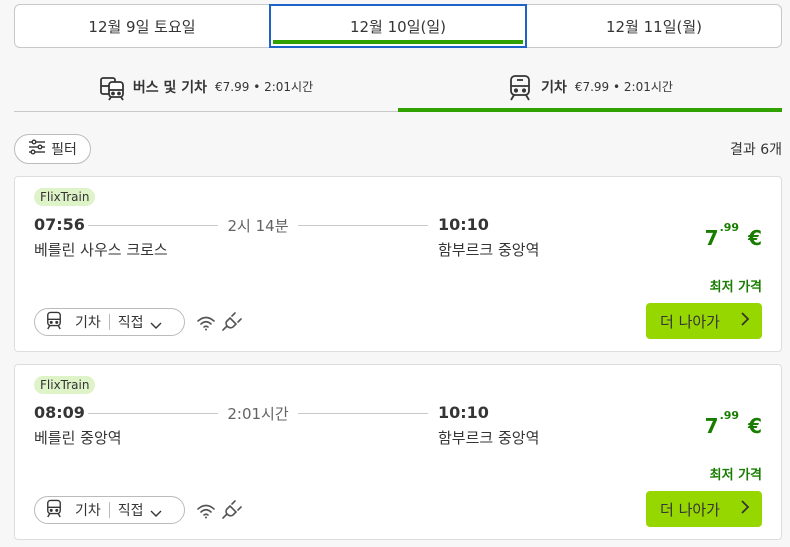 This screenshot has width=790, height=547. What do you see at coordinates (398, 149) in the screenshot?
I see `filter-row: 필터 결과 6개` at bounding box center [398, 149].